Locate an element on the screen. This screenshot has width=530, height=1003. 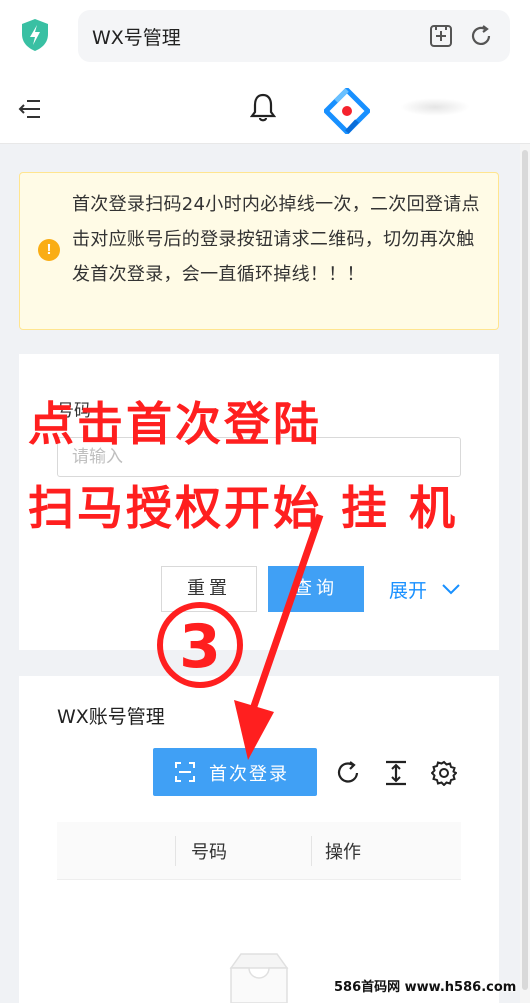
column-header-phone: 号码 is located at coordinates (209, 851).